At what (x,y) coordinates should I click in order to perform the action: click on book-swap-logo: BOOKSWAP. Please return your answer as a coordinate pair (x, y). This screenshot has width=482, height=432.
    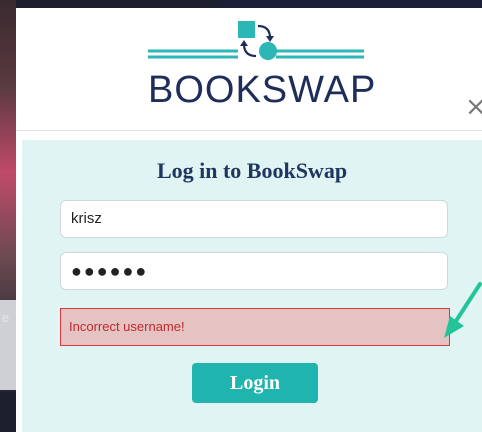
    Looking at the image, I should click on (261, 68).